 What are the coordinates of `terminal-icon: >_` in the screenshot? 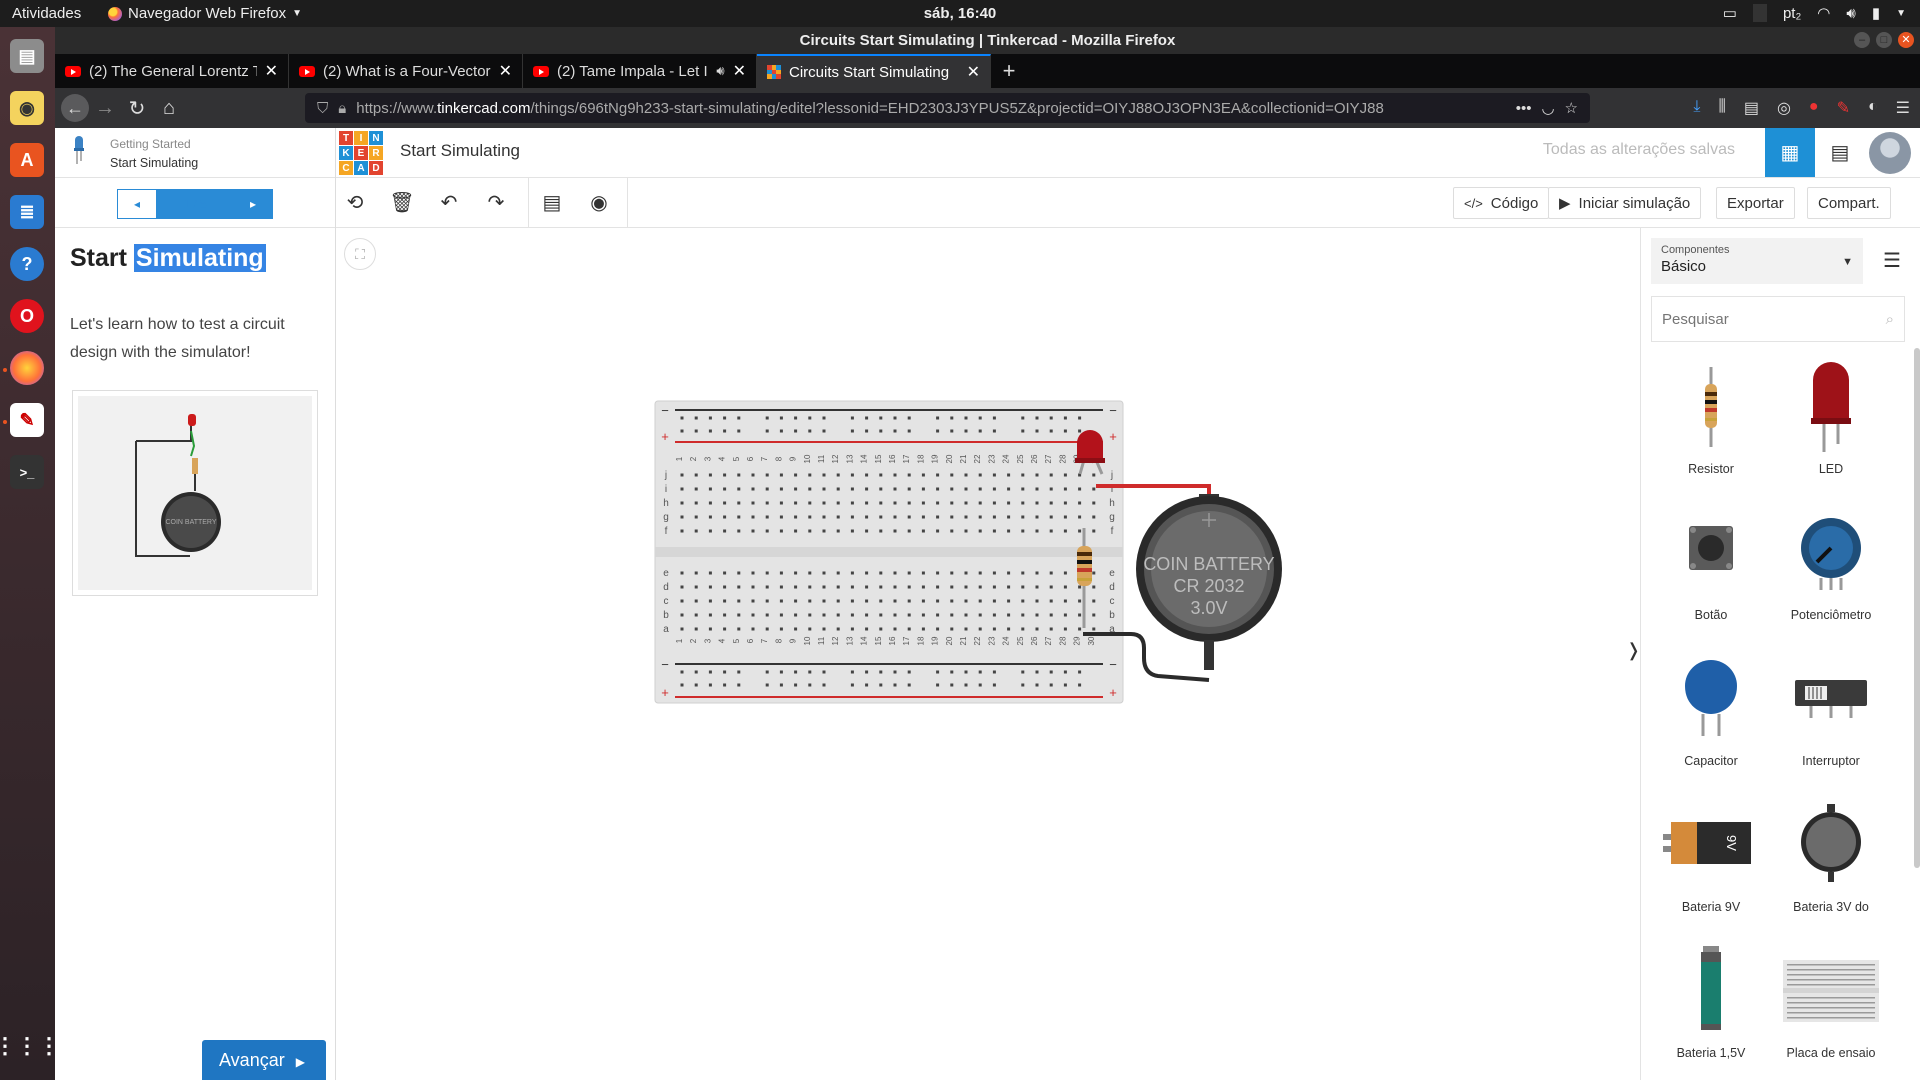 It's located at (27, 472).